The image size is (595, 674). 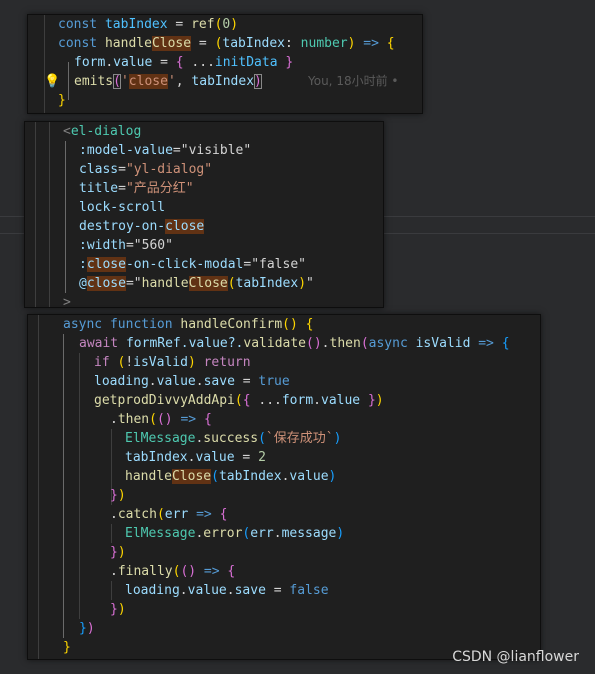 I want to click on indent-guide, so click(x=44, y=64).